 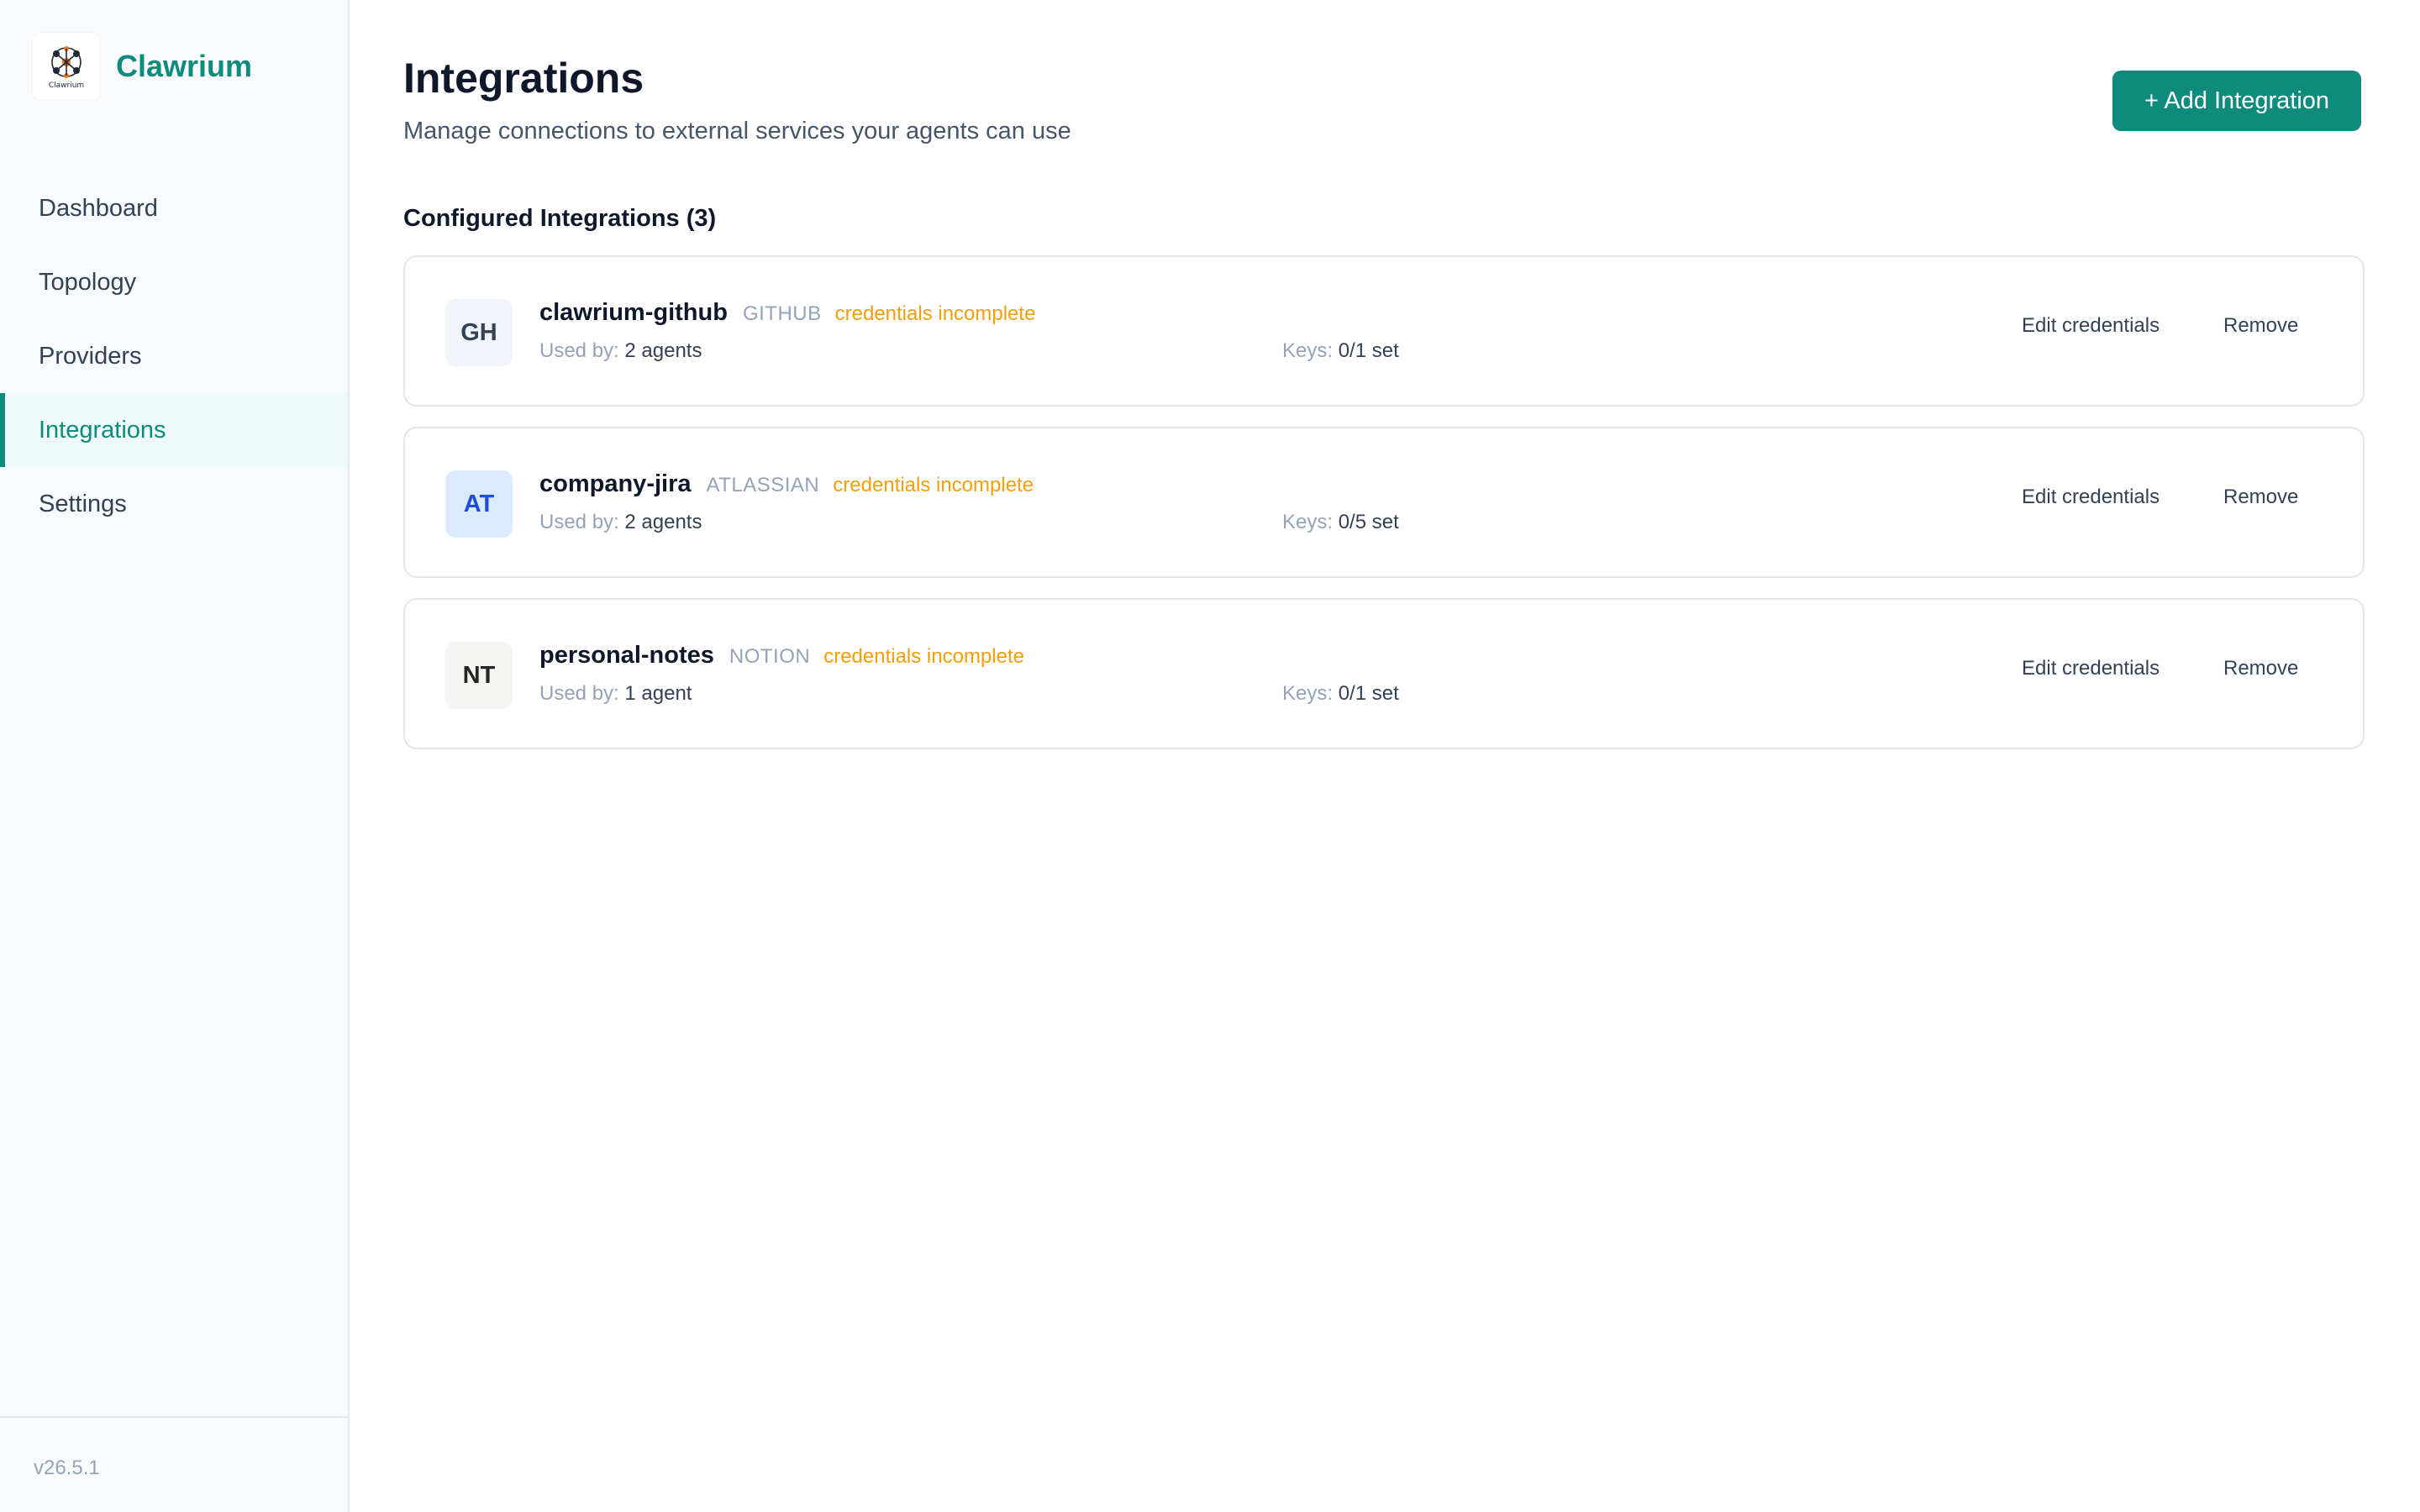 I want to click on integration-type: NOTION, so click(x=770, y=656).